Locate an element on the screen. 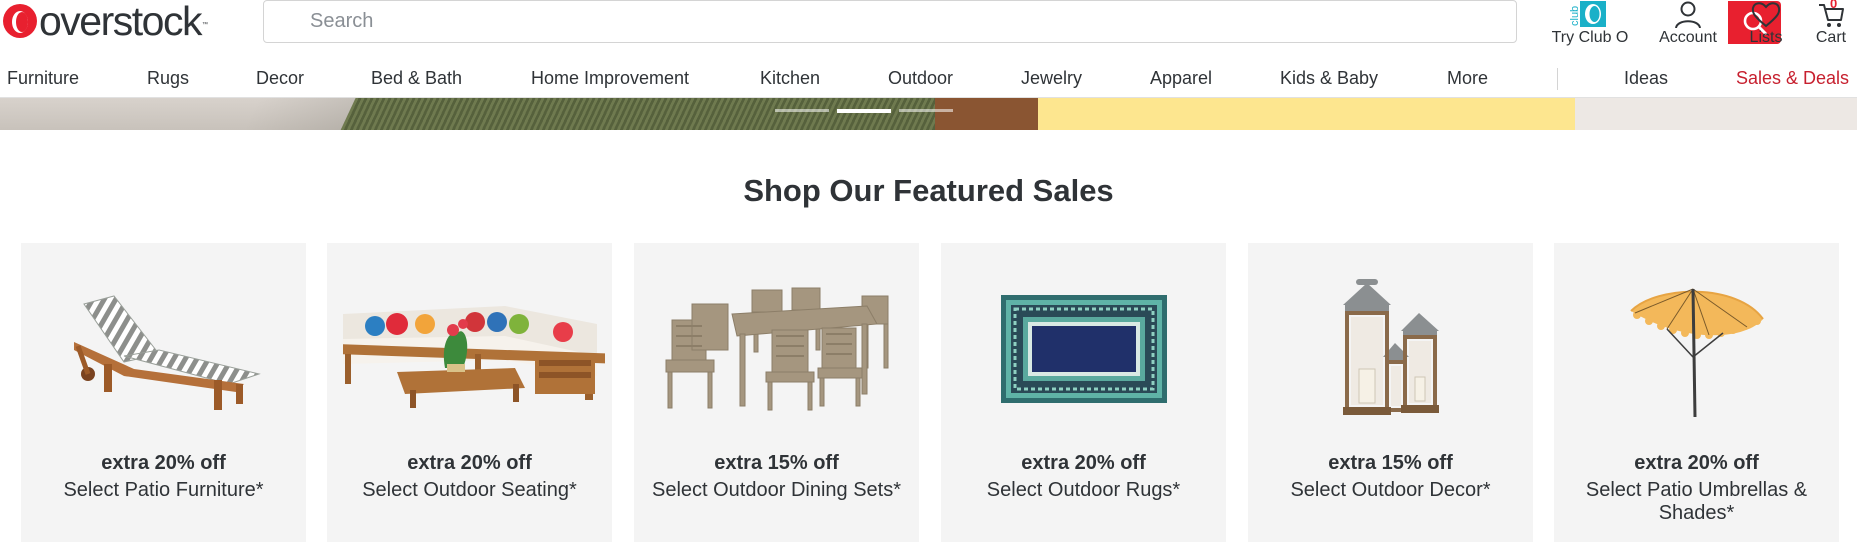 Image resolution: width=1857 pixels, height=542 pixels. hero-photo is located at coordinates (530, 114).